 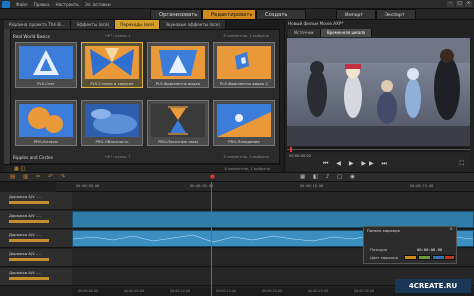 I want to click on mode-dvd-button: Создать DVD, so click(x=281, y=19).